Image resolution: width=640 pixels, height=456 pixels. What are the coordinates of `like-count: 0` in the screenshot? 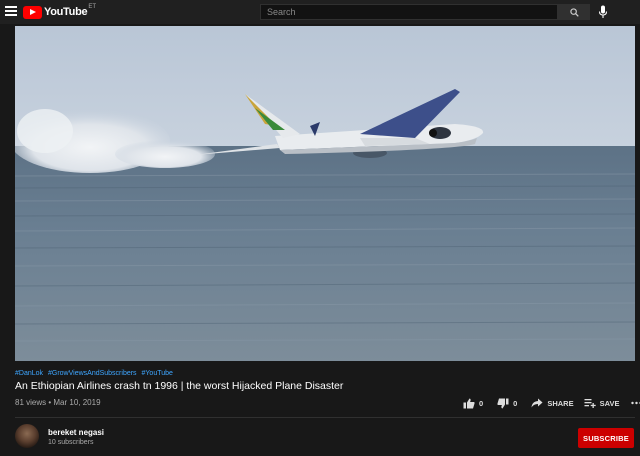 It's located at (481, 403).